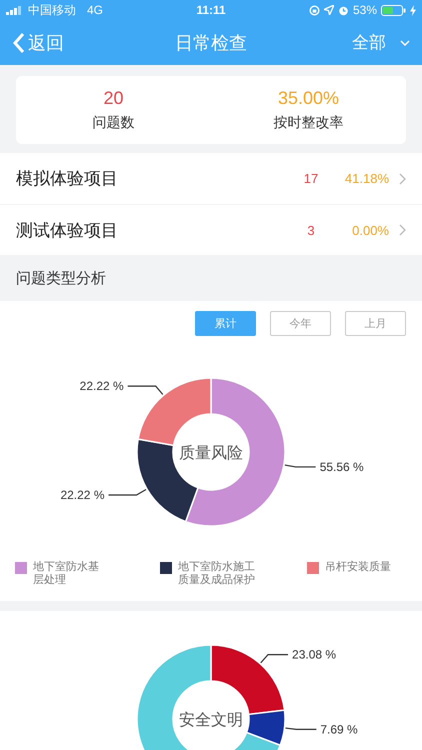 This screenshot has width=422, height=750. What do you see at coordinates (413, 10) in the screenshot?
I see `charging-bolt-icon` at bounding box center [413, 10].